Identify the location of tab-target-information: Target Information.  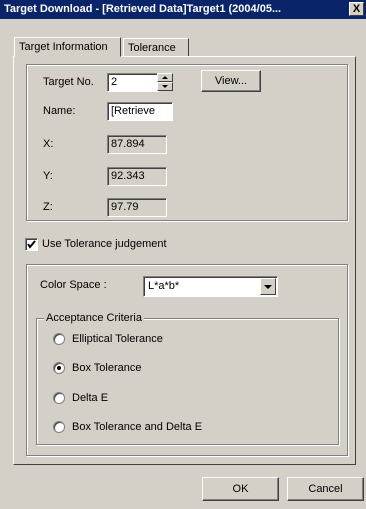
(67, 47).